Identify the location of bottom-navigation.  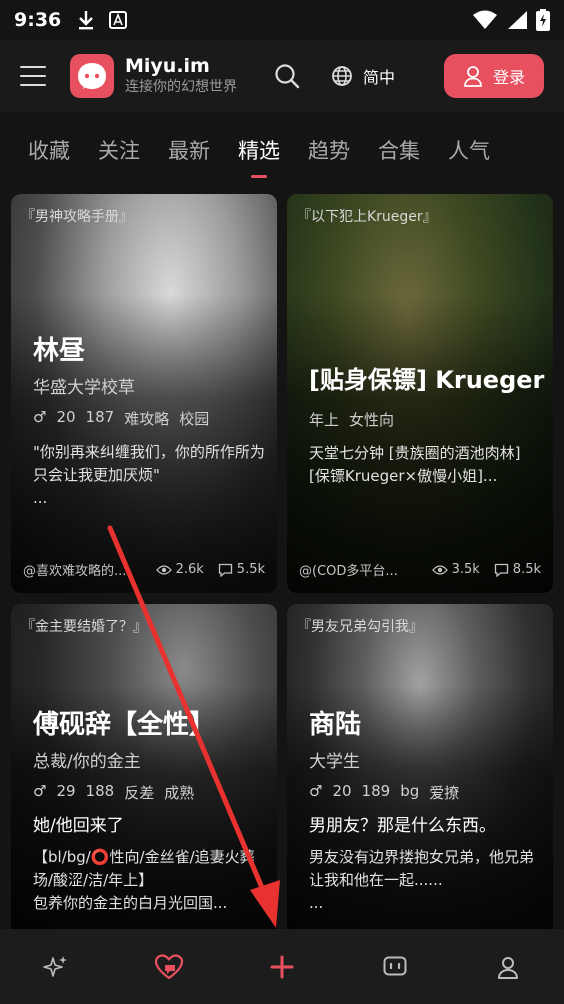
(282, 966).